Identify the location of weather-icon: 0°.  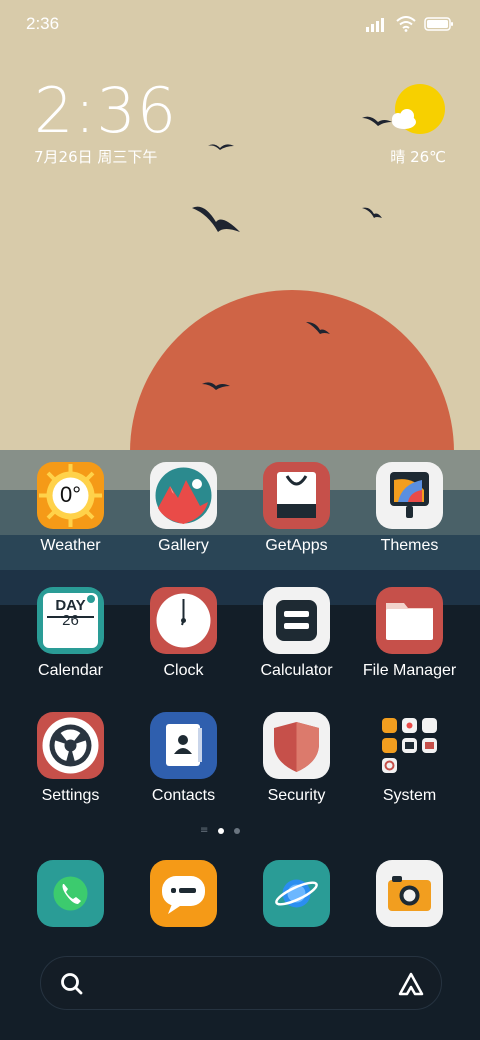
(70, 495).